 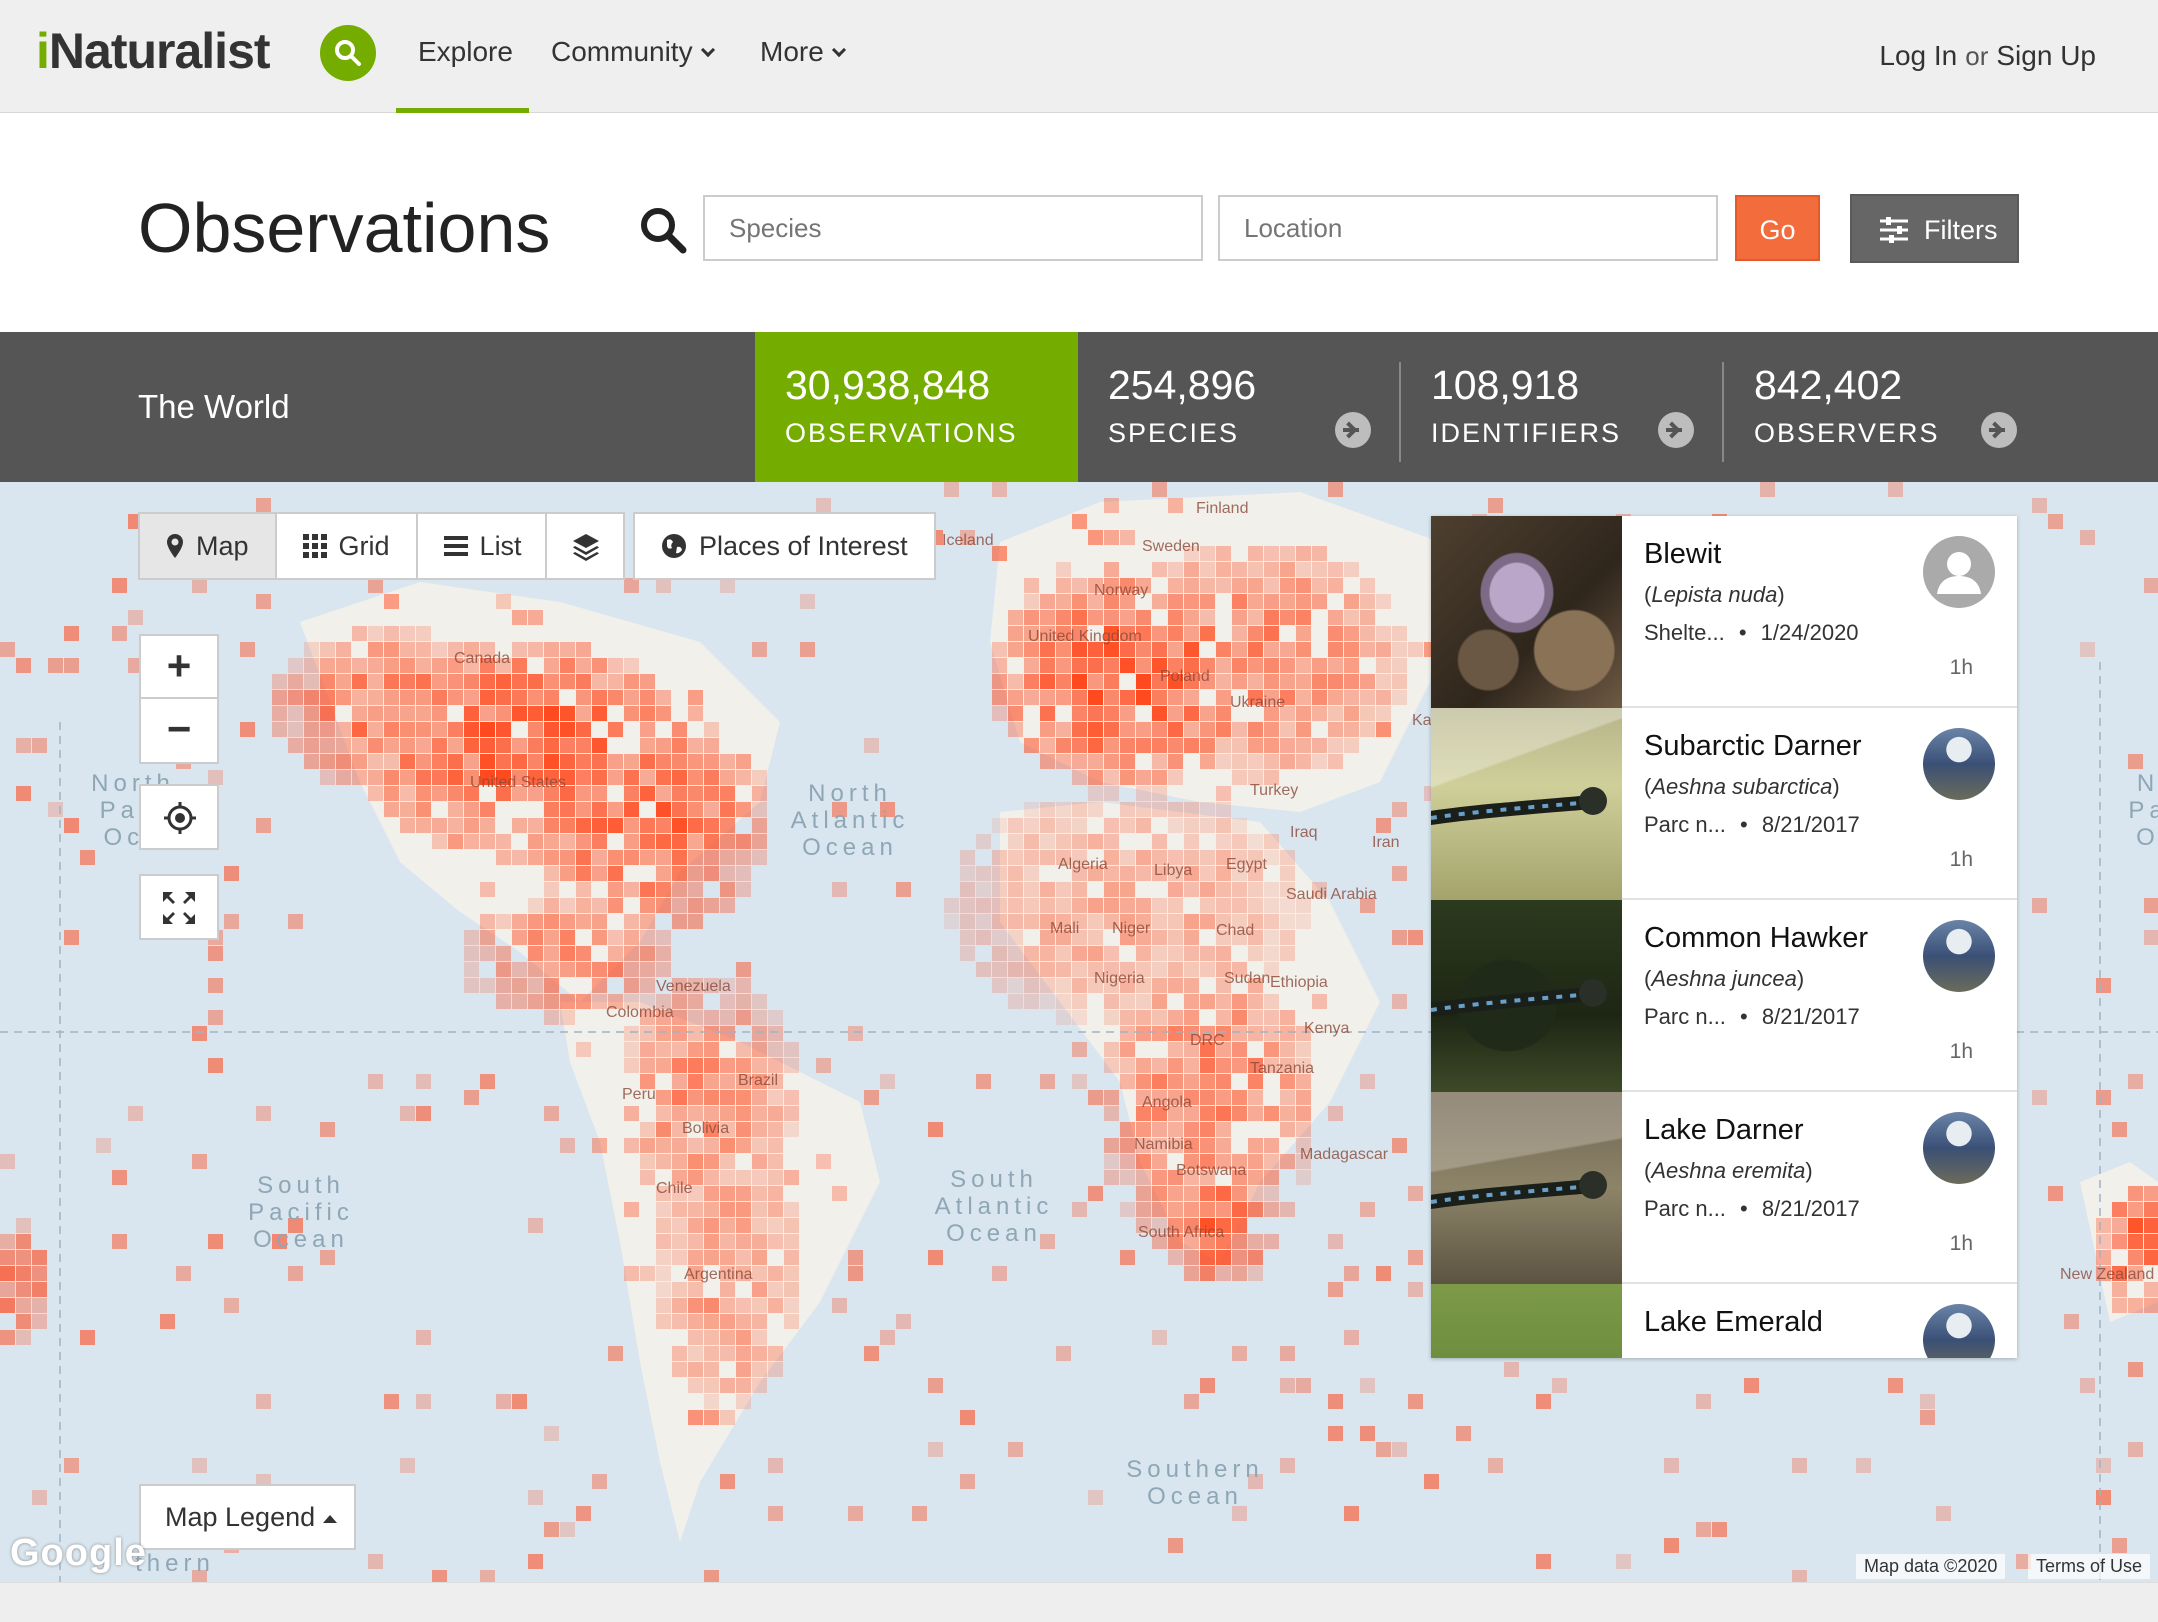 What do you see at coordinates (347, 546) in the screenshot?
I see `grid-view-button: Grid` at bounding box center [347, 546].